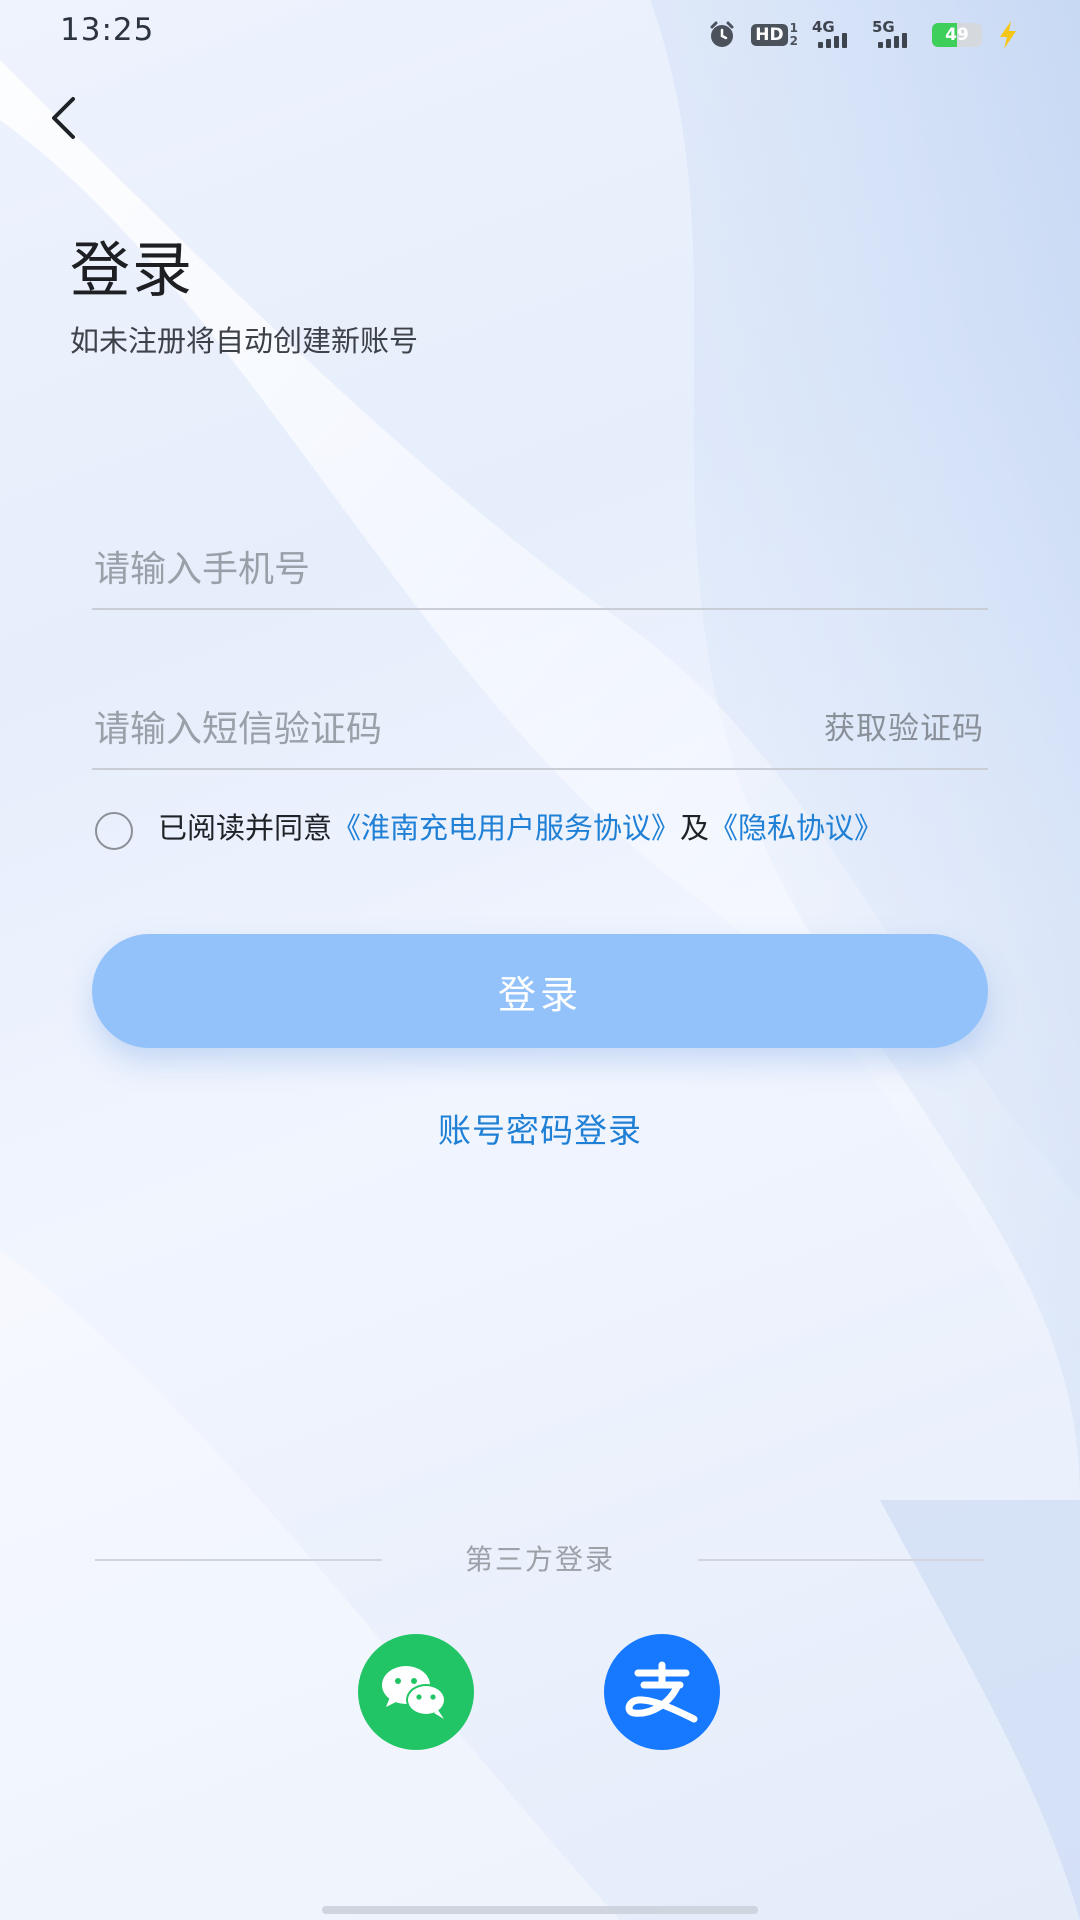  I want to click on alipay-icon, so click(661, 1692).